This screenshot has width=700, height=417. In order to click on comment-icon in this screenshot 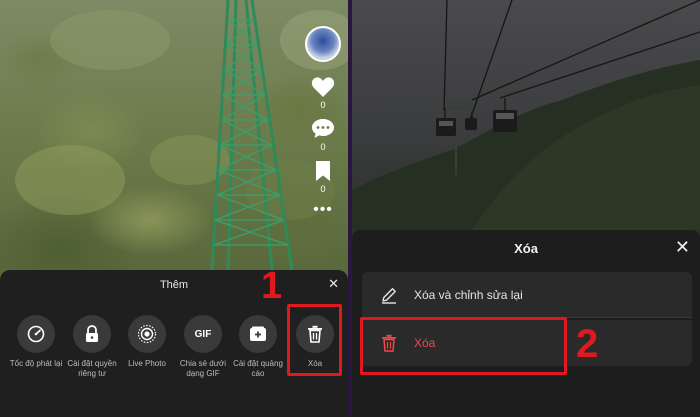, I will do `click(323, 128)`.